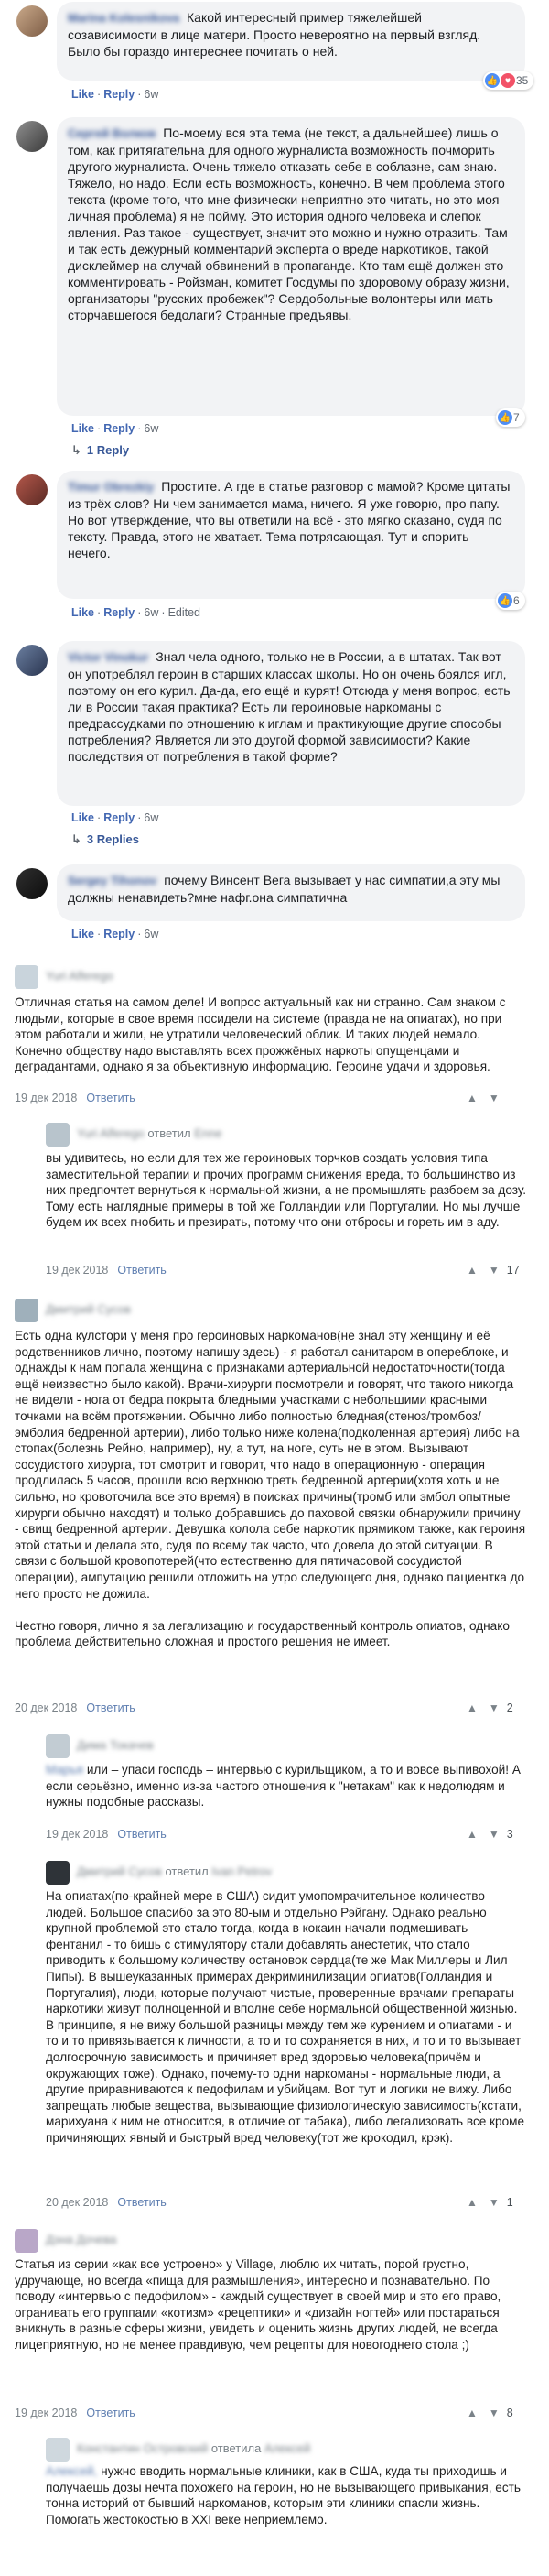 This screenshot has height=2576, width=549. I want to click on comment-rating: ▲ ▼ 1, so click(490, 2202).